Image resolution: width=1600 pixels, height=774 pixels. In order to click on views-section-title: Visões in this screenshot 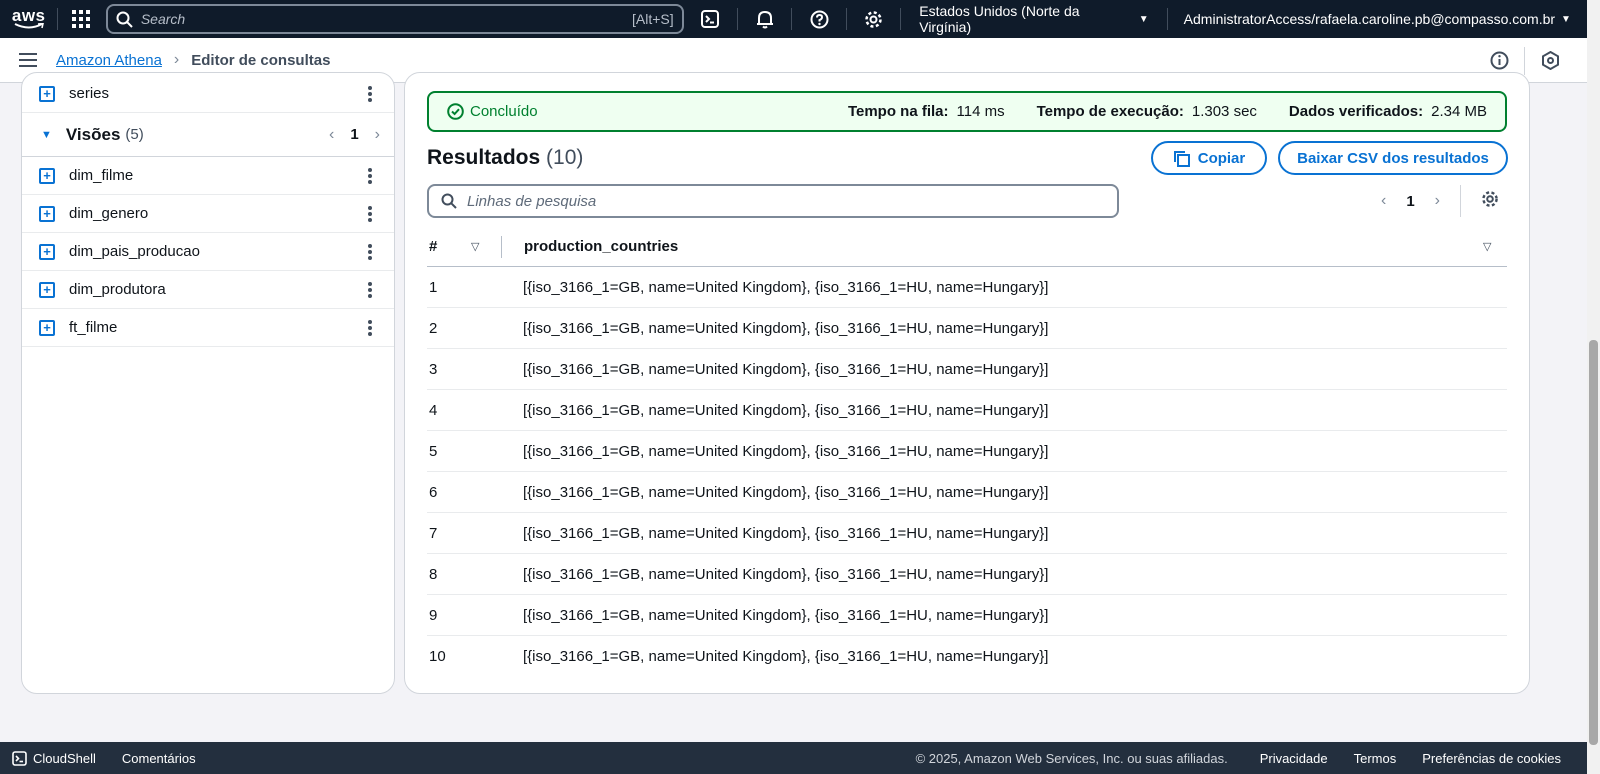, I will do `click(93, 134)`.